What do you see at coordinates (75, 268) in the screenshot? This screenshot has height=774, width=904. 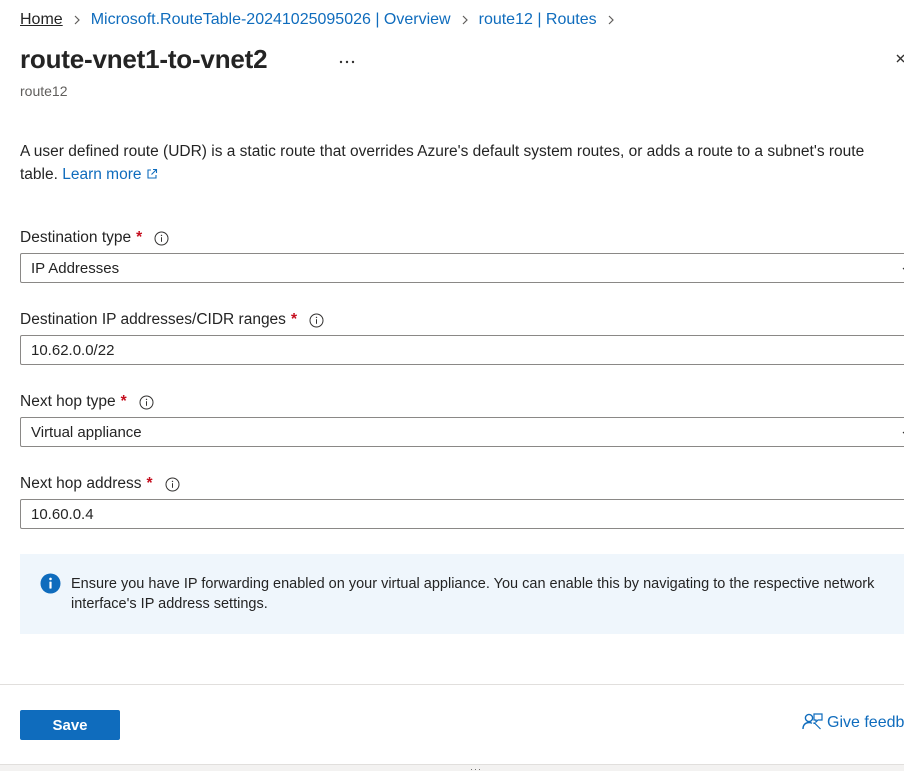 I see `destination-type-value: IP Addresses` at bounding box center [75, 268].